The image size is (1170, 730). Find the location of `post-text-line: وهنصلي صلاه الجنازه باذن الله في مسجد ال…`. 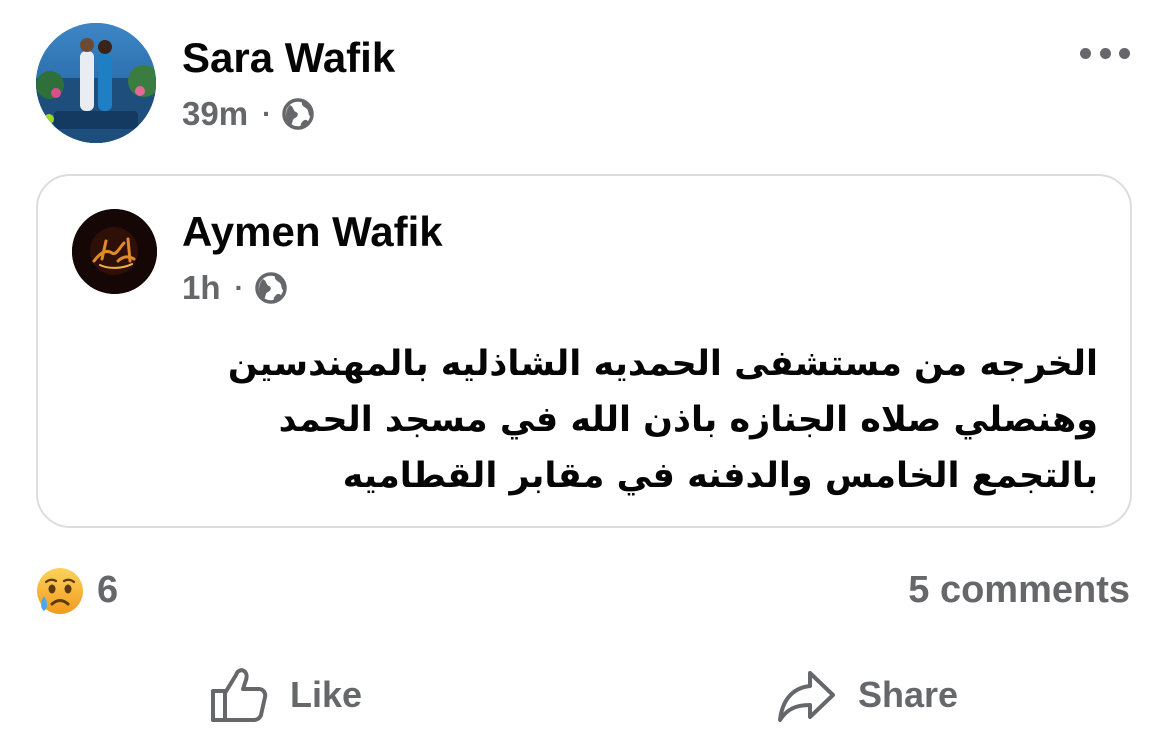

post-text-line: وهنصلي صلاه الجنازه باذن الله في مسجد ال… is located at coordinates (688, 420).